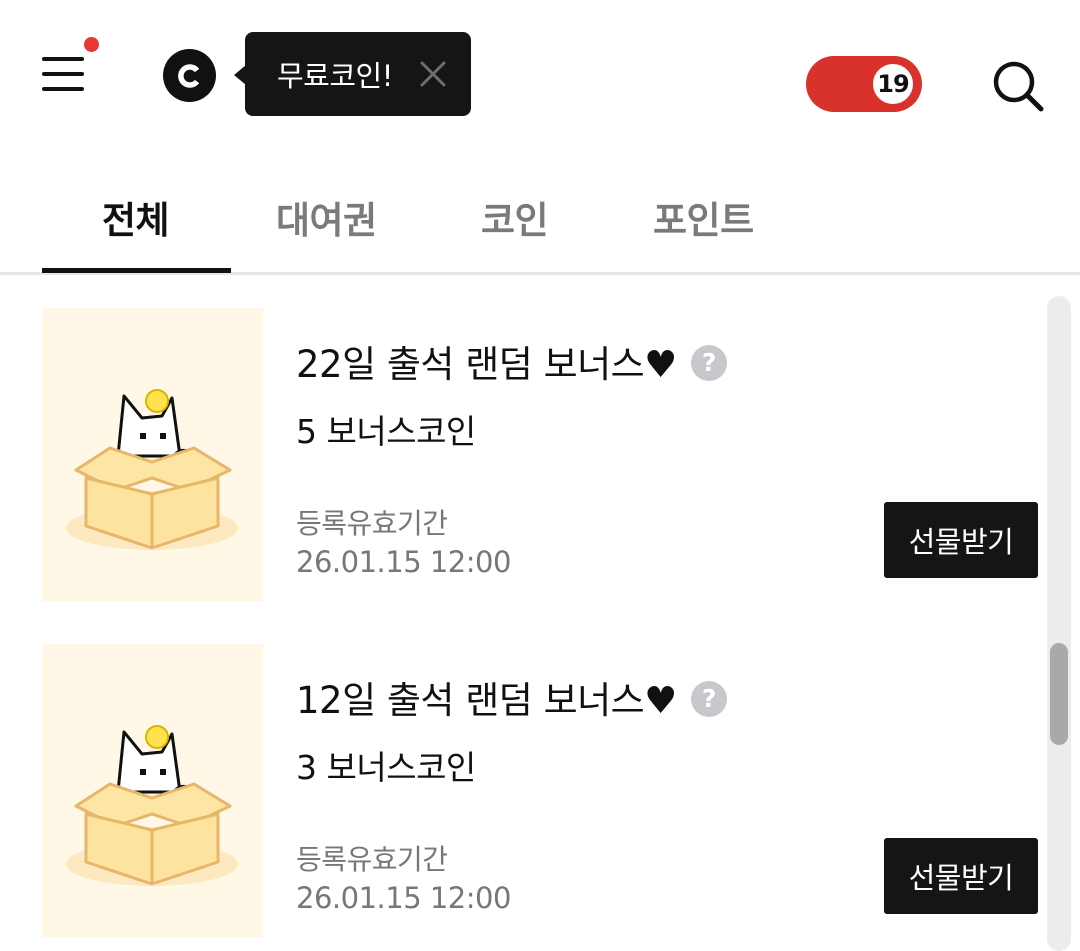  I want to click on item-title: 12일 출석 랜덤 보너스♥?, so click(511, 697).